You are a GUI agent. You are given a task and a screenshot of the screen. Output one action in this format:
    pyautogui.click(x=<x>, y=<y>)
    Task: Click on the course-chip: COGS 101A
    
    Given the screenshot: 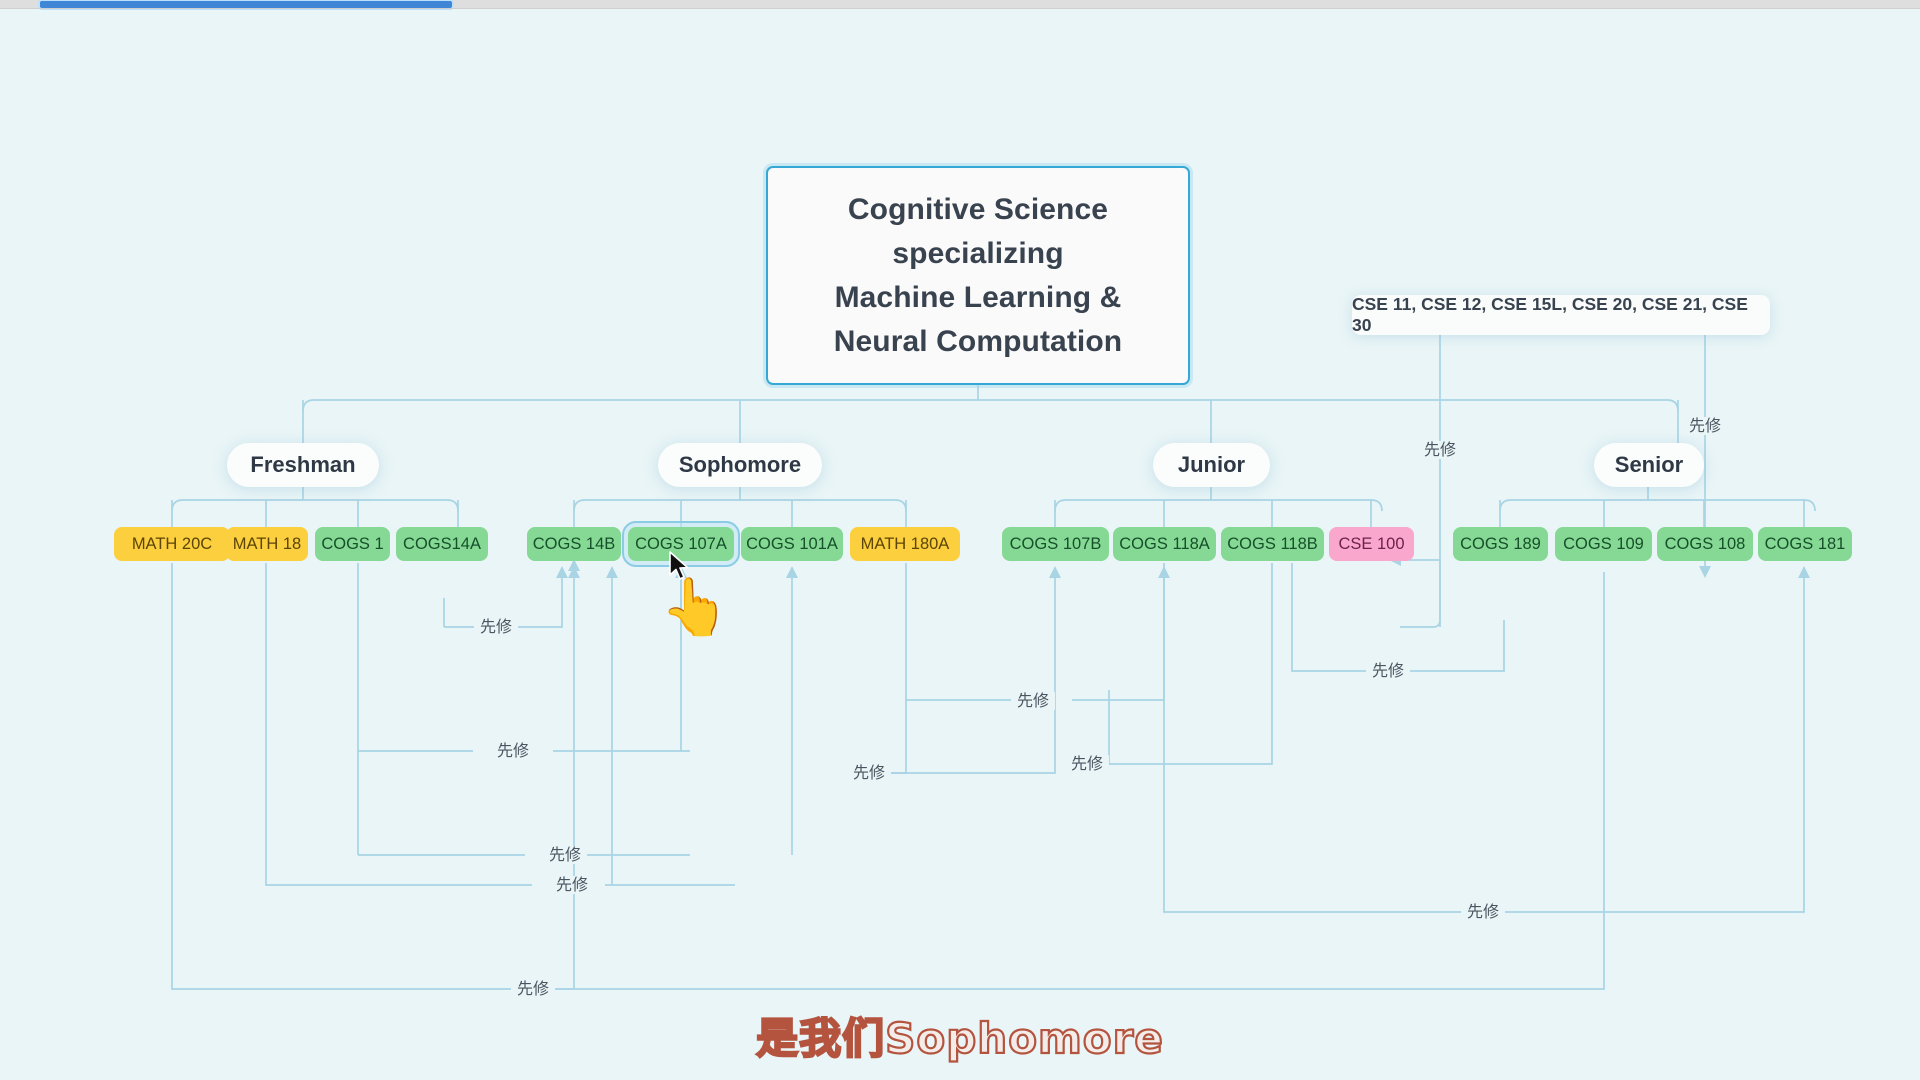 What is the action you would take?
    pyautogui.click(x=792, y=544)
    